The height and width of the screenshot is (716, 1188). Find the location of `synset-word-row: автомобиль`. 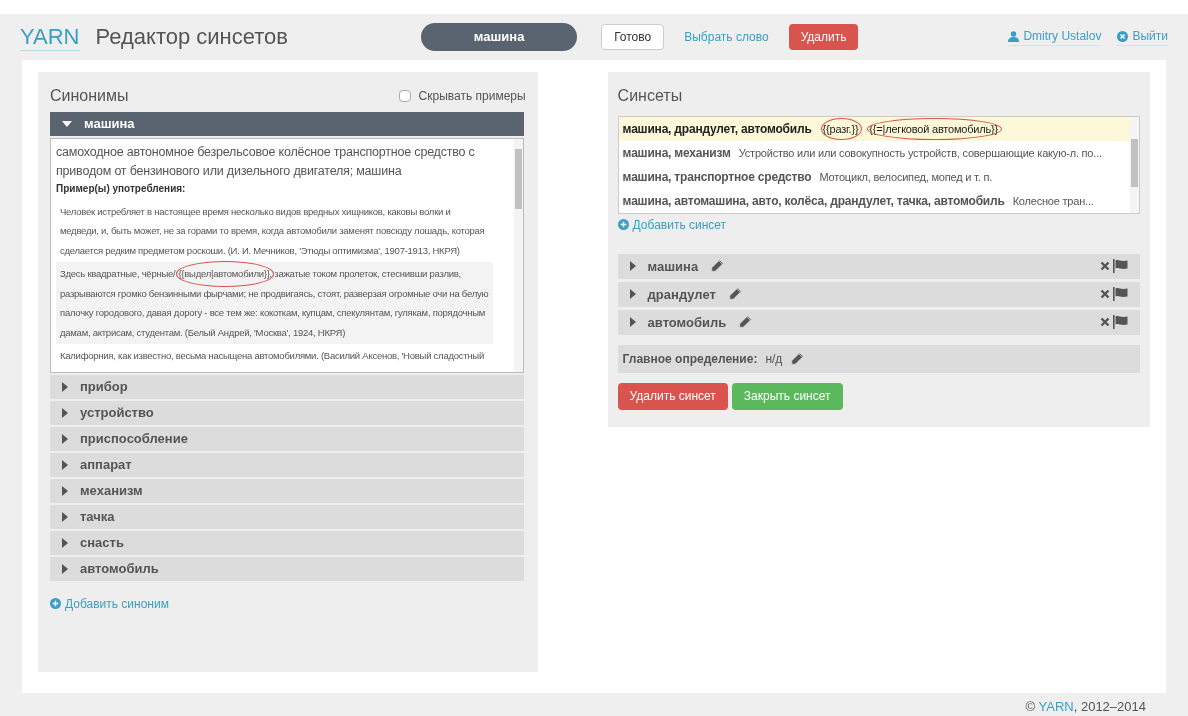

synset-word-row: автомобиль is located at coordinates (878, 322).